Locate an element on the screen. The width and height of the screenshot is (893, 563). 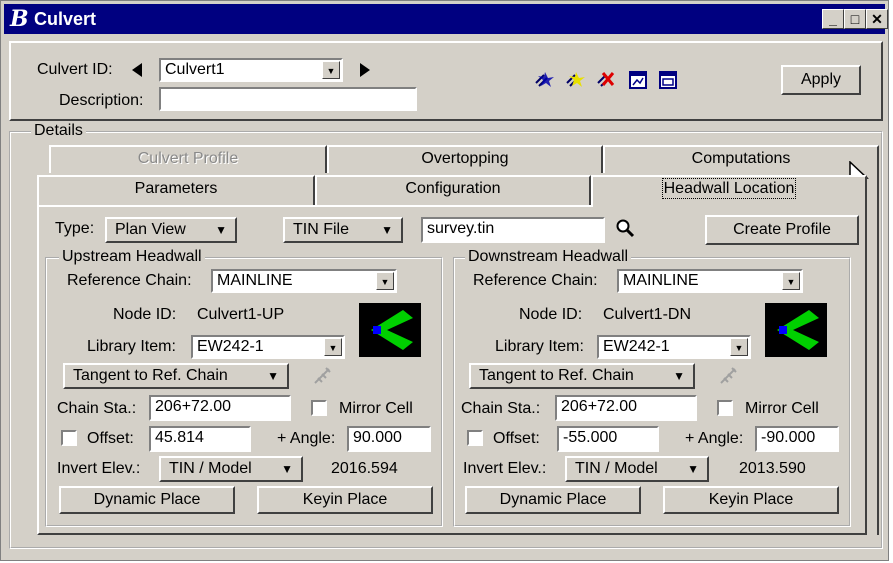
downstream-library-combo: EW242-1 ▼ is located at coordinates (674, 347).